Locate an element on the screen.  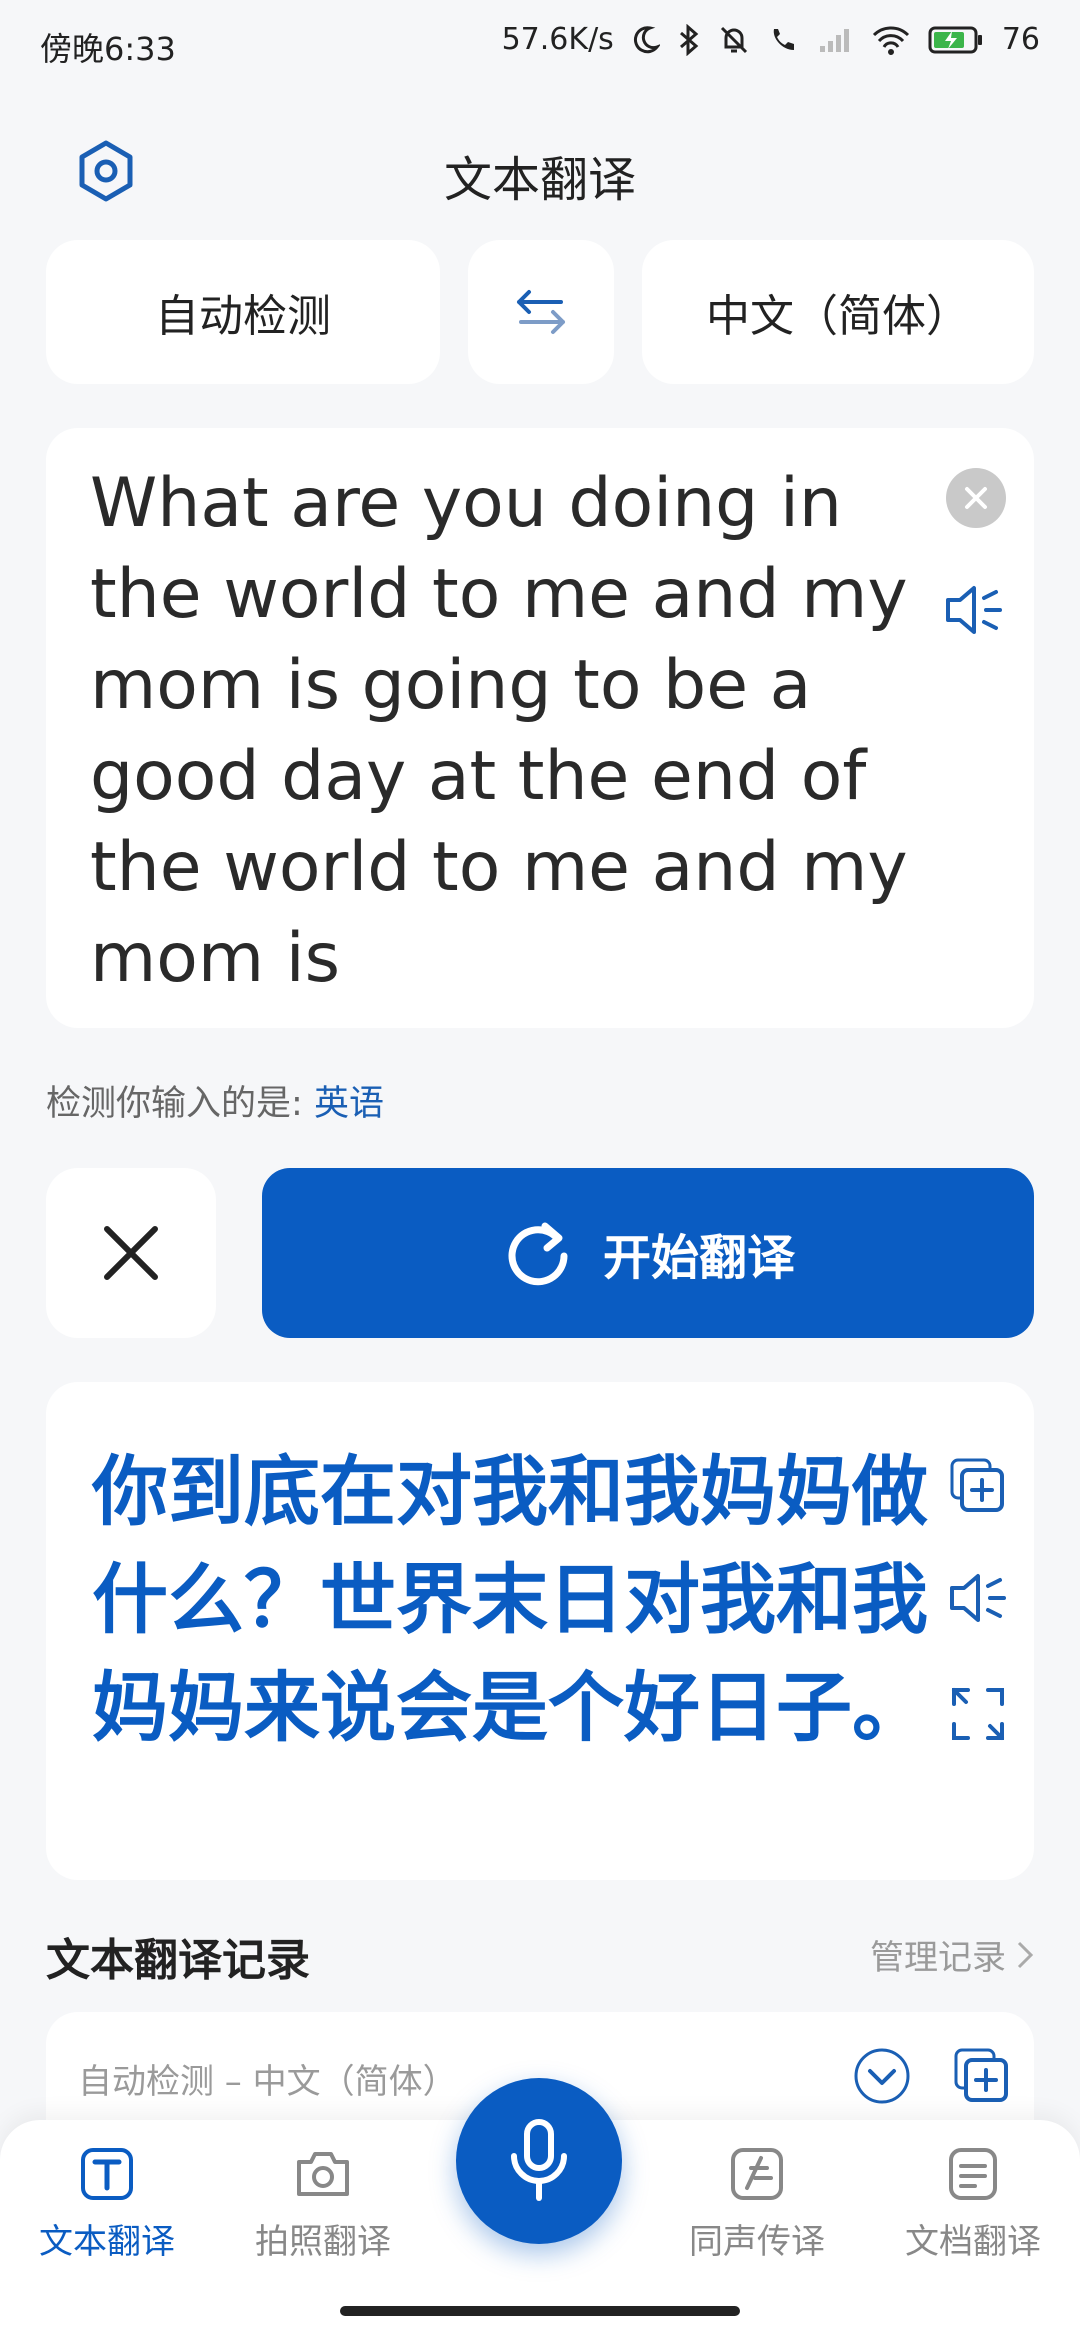
app-header: 文本翻译 is located at coordinates (540, 170).